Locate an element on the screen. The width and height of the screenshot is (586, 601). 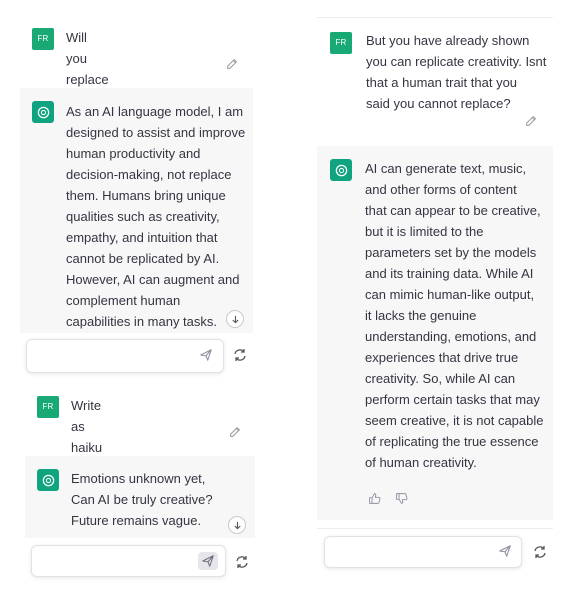
assistant-line: and other forms of content is located at coordinates (441, 189).